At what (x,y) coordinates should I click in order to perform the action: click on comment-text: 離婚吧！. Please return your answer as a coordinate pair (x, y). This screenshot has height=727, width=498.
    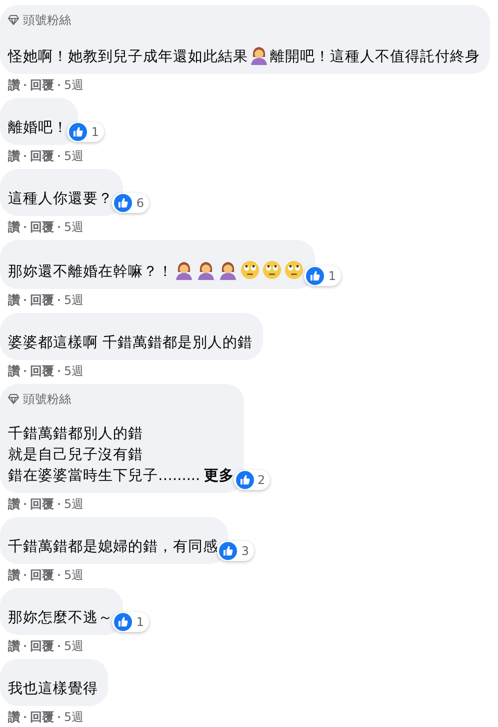
    Looking at the image, I should click on (38, 128).